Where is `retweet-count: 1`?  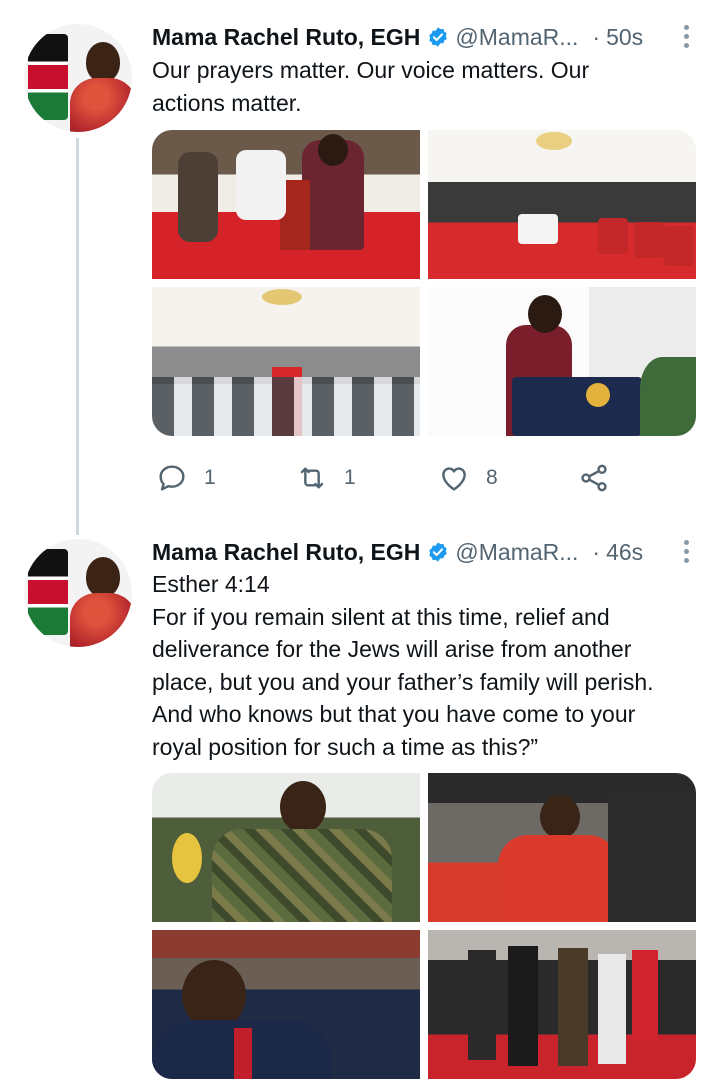
retweet-count: 1 is located at coordinates (350, 477).